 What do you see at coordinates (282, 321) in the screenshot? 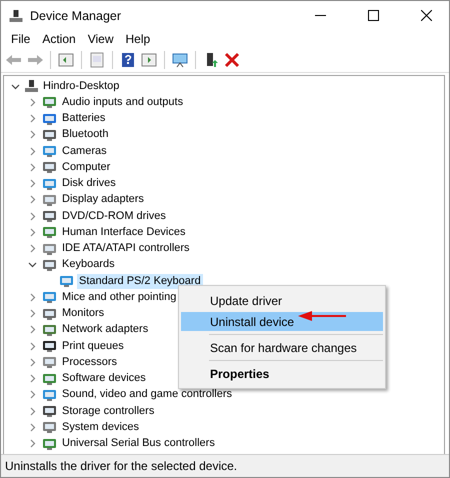
I see `context-menu-item: Uninstall device` at bounding box center [282, 321].